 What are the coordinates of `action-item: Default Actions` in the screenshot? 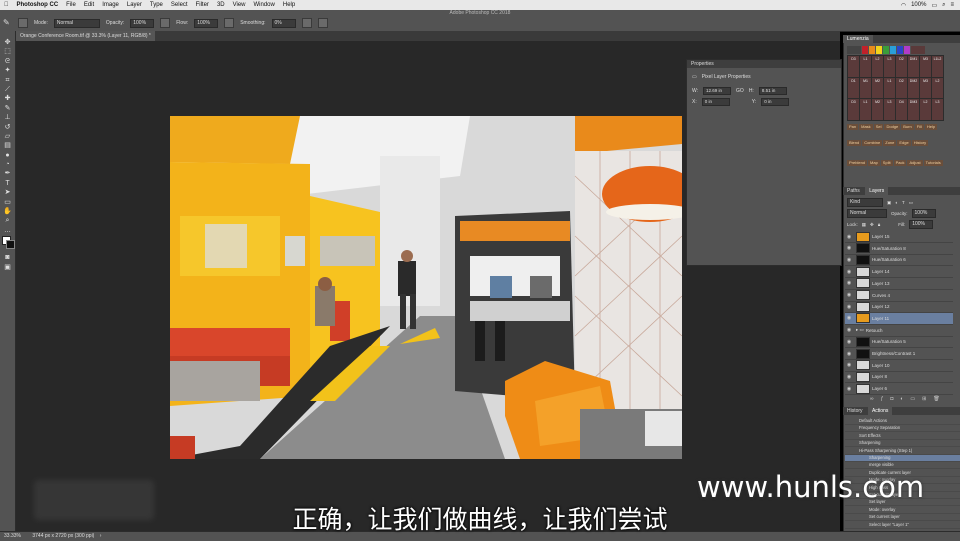 It's located at (902, 421).